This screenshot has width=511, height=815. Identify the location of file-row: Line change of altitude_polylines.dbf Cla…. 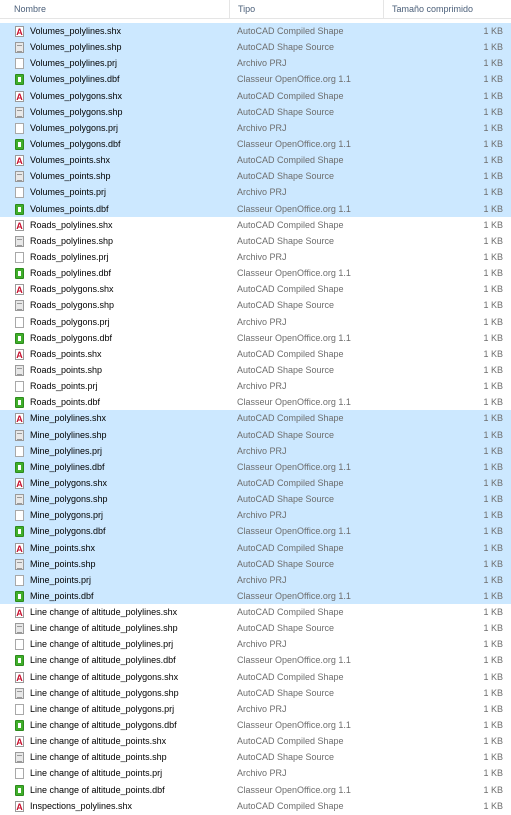
(255, 660).